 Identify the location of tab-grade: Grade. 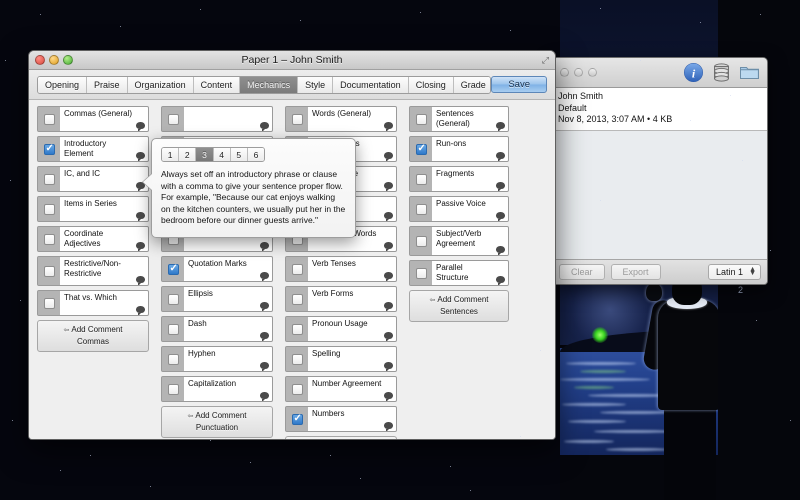
(472, 84).